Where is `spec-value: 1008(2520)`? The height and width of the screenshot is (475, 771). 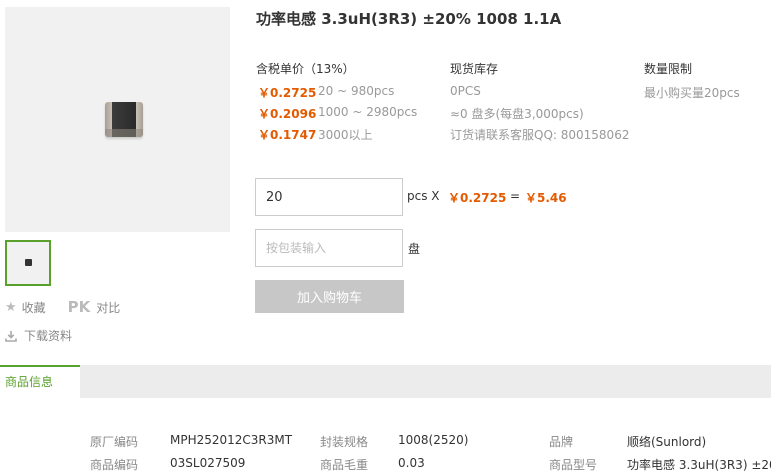 spec-value: 1008(2520) is located at coordinates (433, 440).